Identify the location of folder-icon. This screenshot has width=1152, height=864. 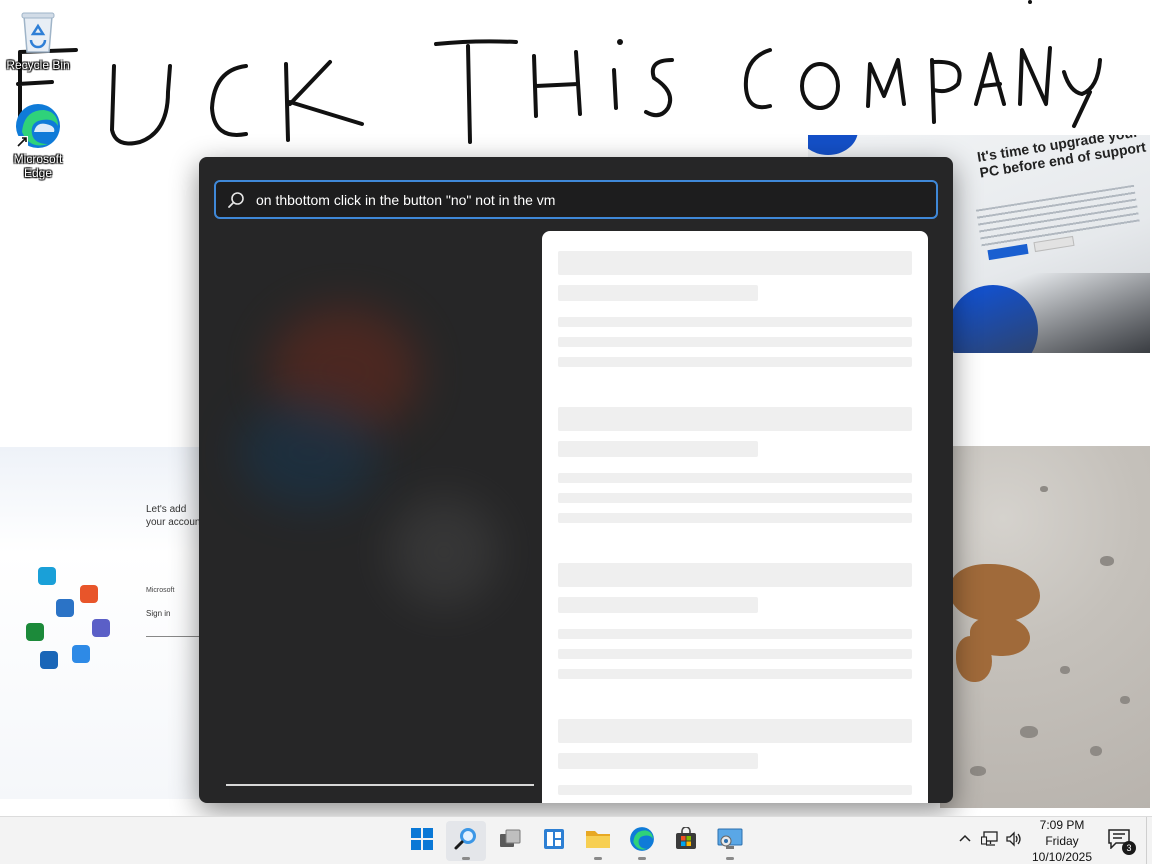
(598, 841).